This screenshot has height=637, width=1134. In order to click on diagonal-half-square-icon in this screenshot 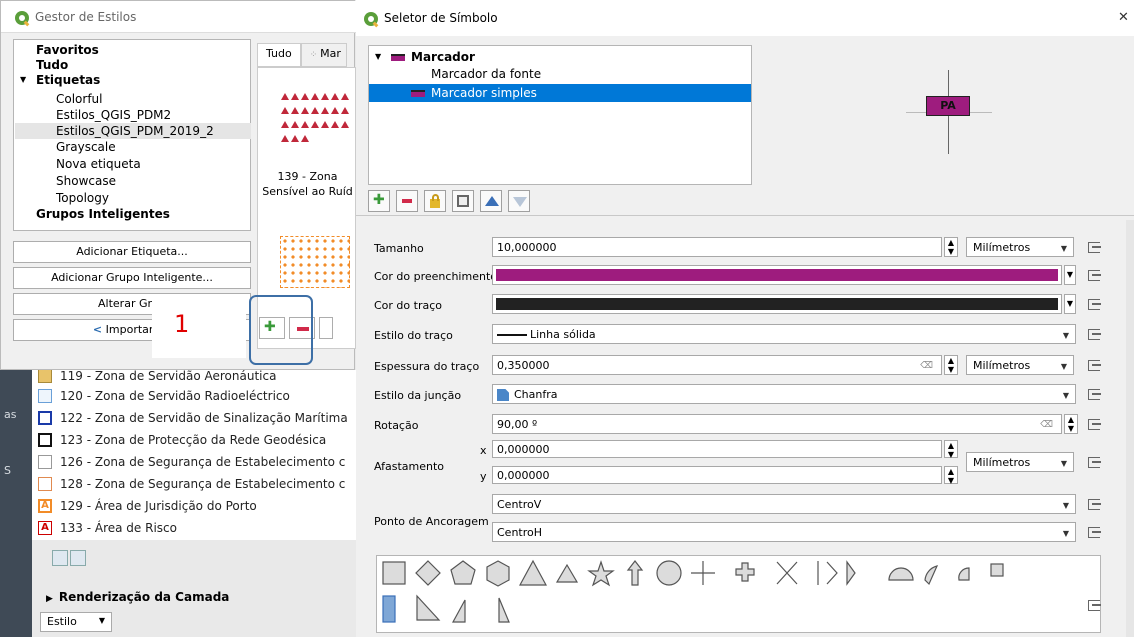, I will do `click(428, 607)`.